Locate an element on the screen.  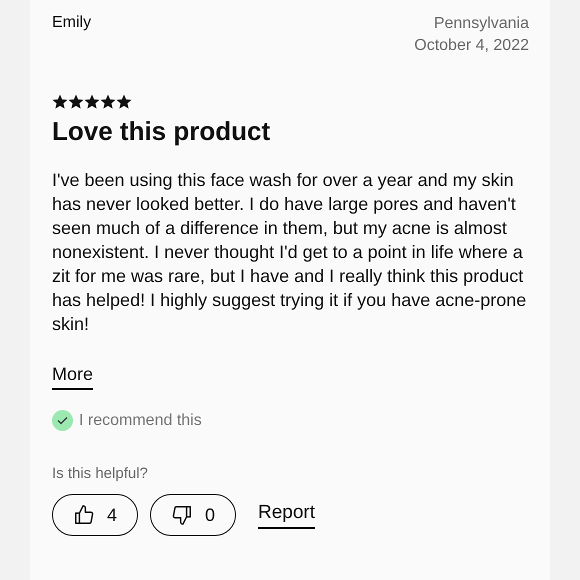
review-date: October 4, 2022 is located at coordinates (471, 46).